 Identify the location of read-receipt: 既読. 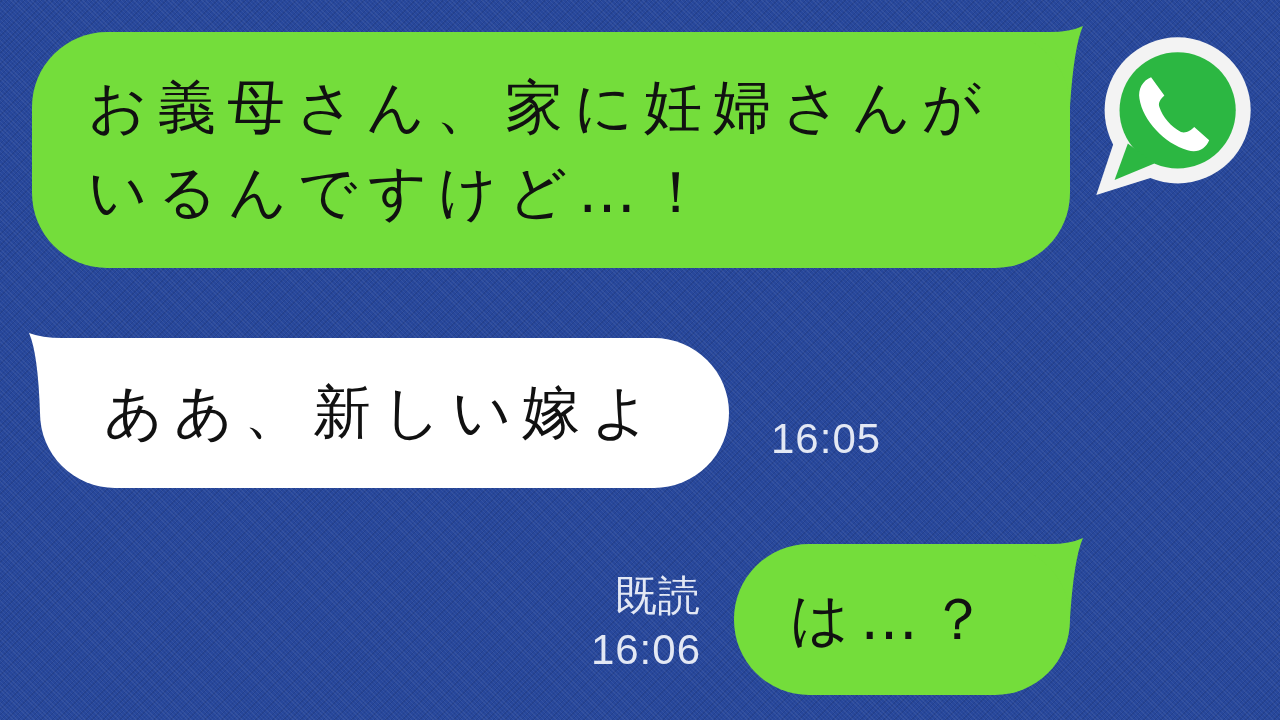
(658, 596).